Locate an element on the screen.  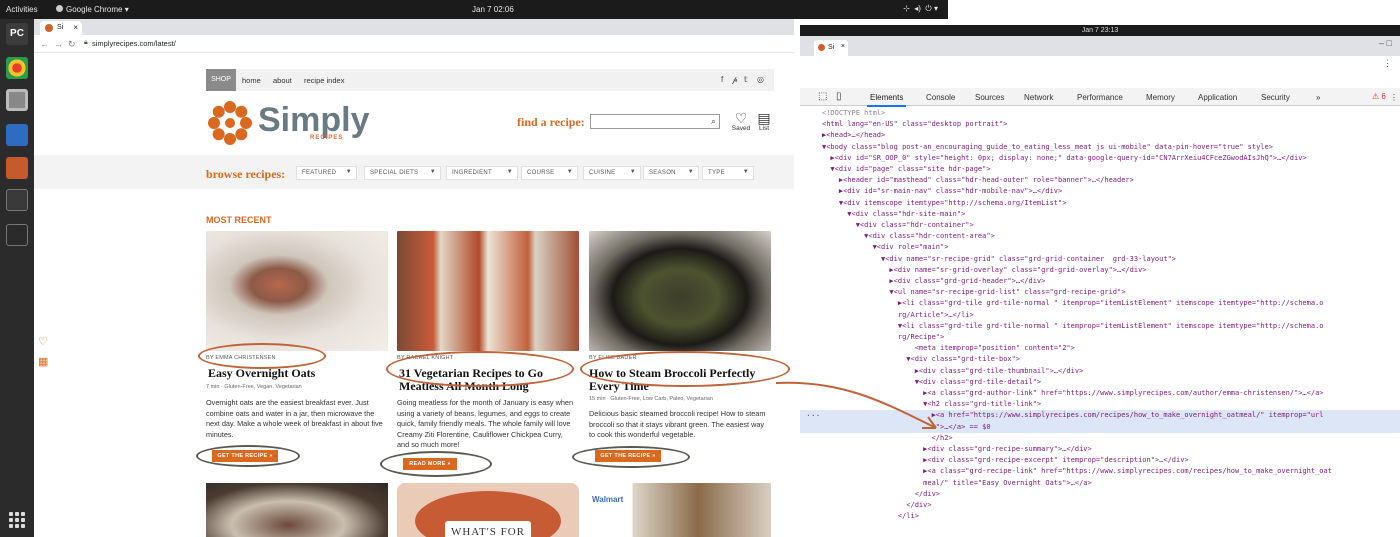
selected-node-dots-icon: ··· is located at coordinates (813, 415).